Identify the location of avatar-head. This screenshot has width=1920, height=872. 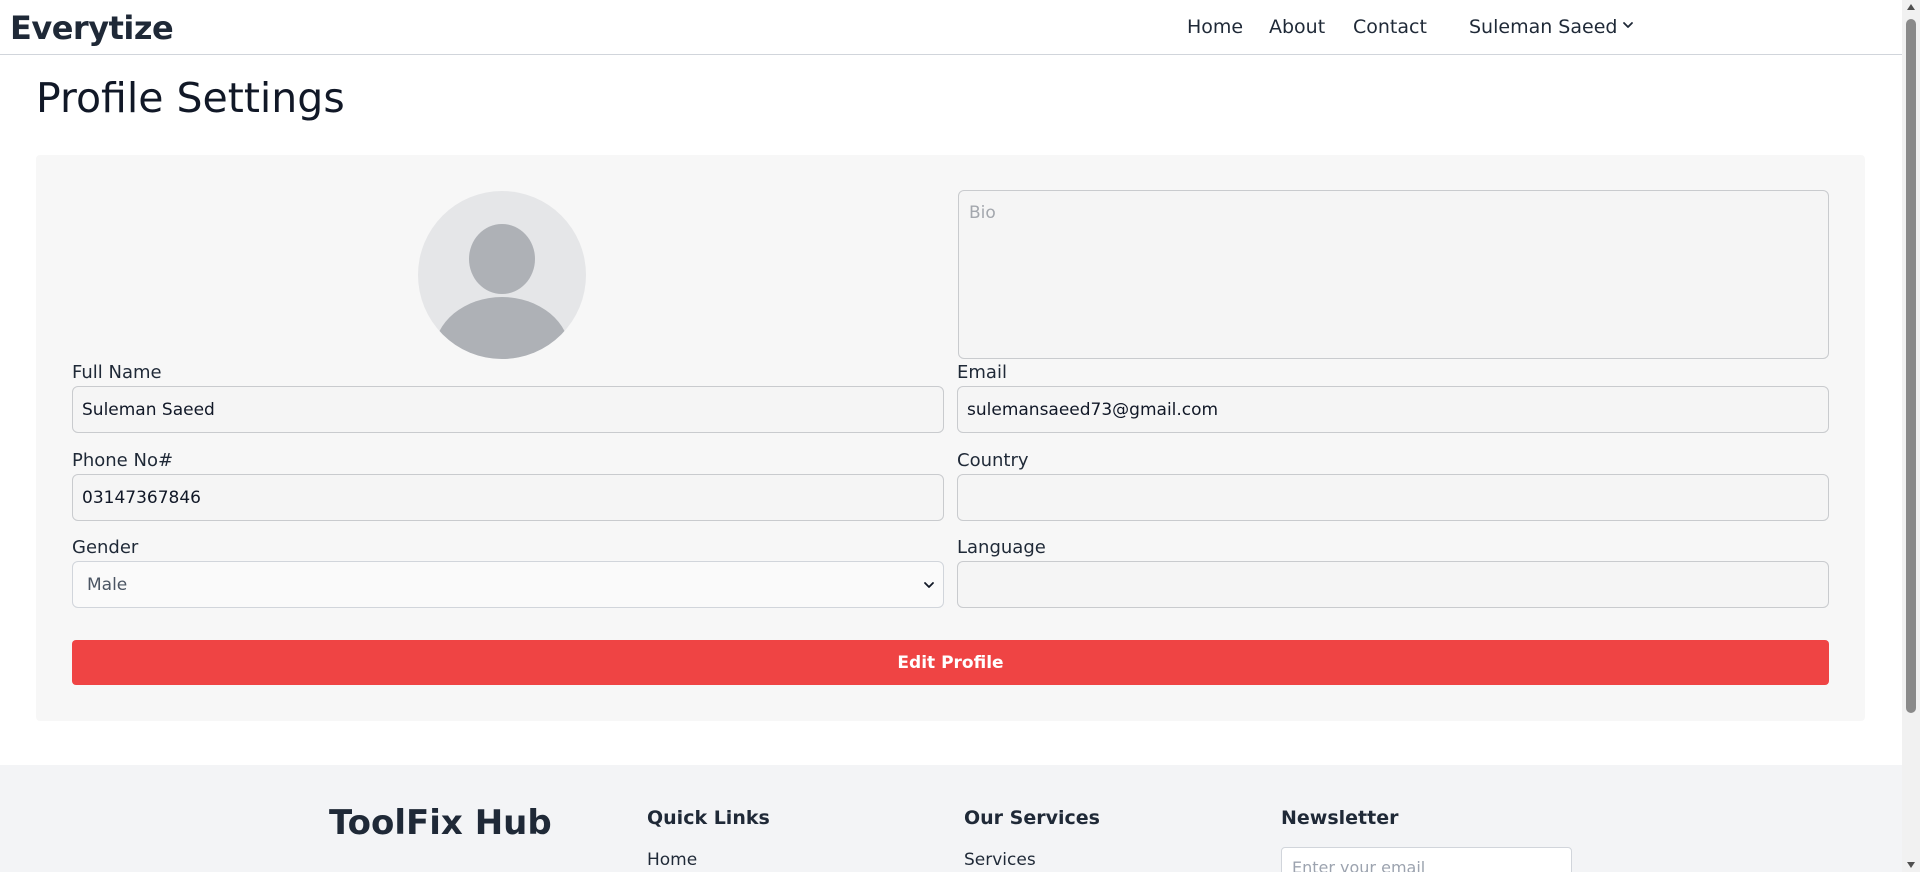
(502, 259).